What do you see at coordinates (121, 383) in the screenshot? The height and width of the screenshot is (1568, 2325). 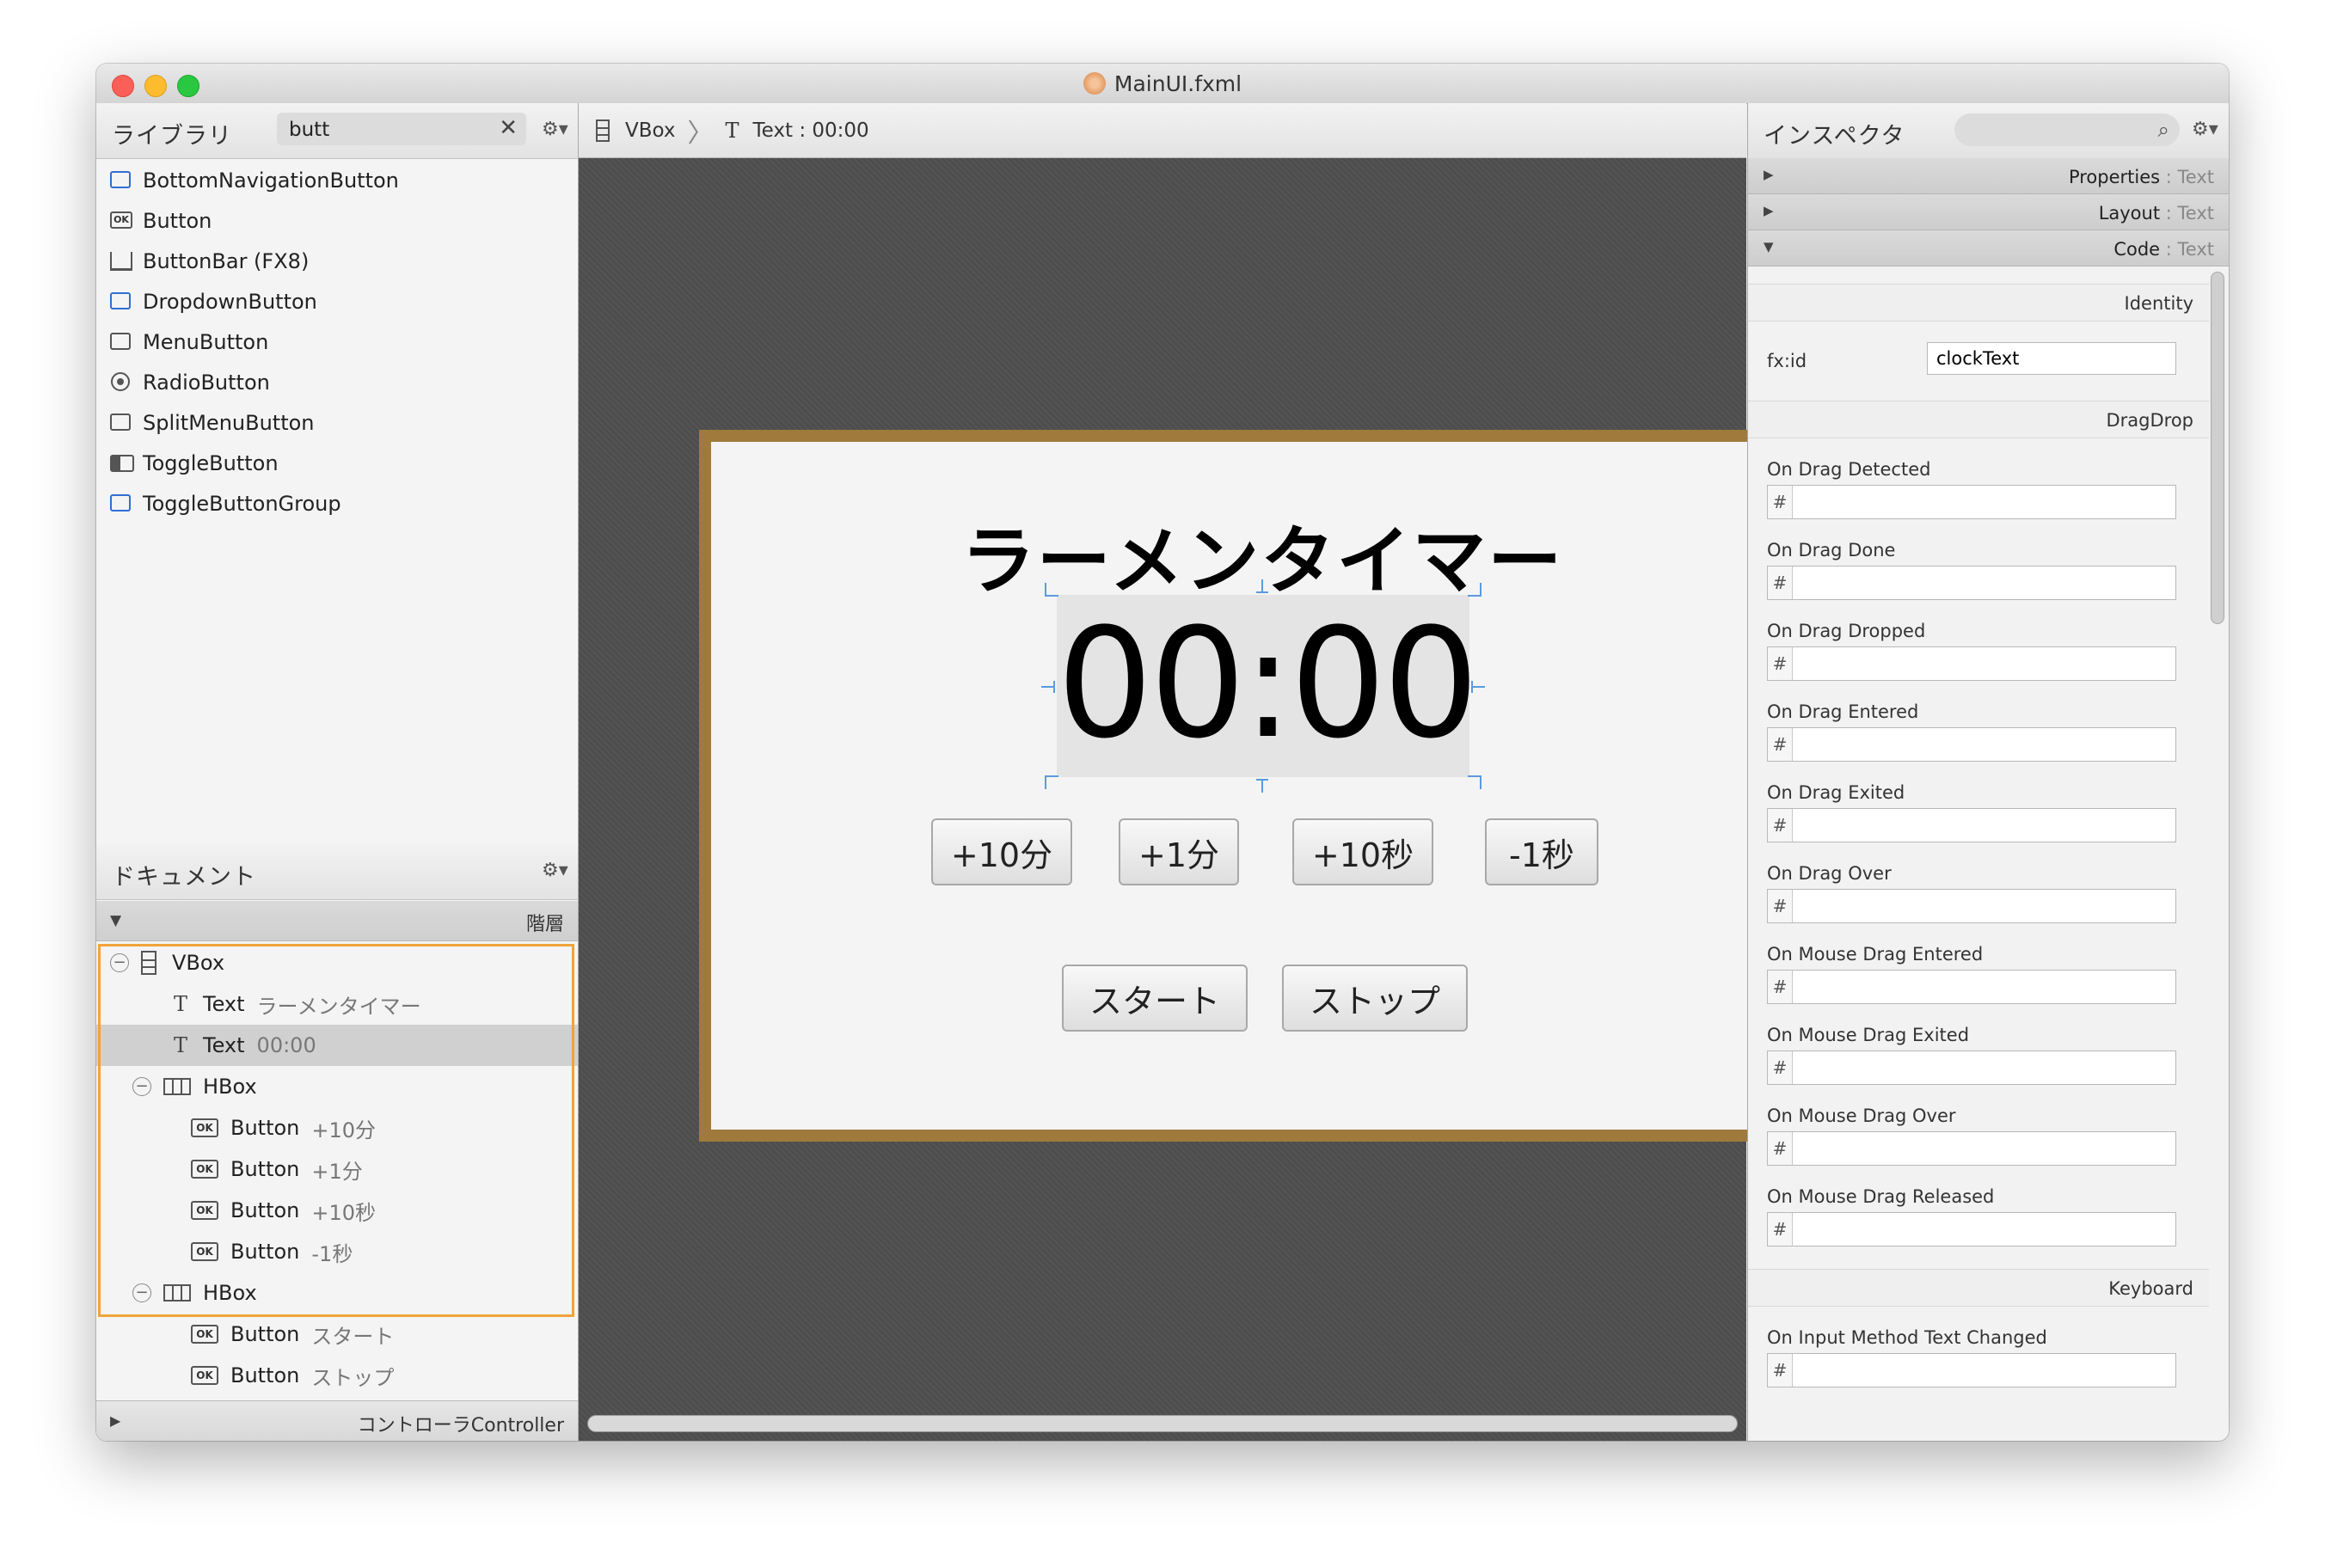 I see `radio-button-icon` at bounding box center [121, 383].